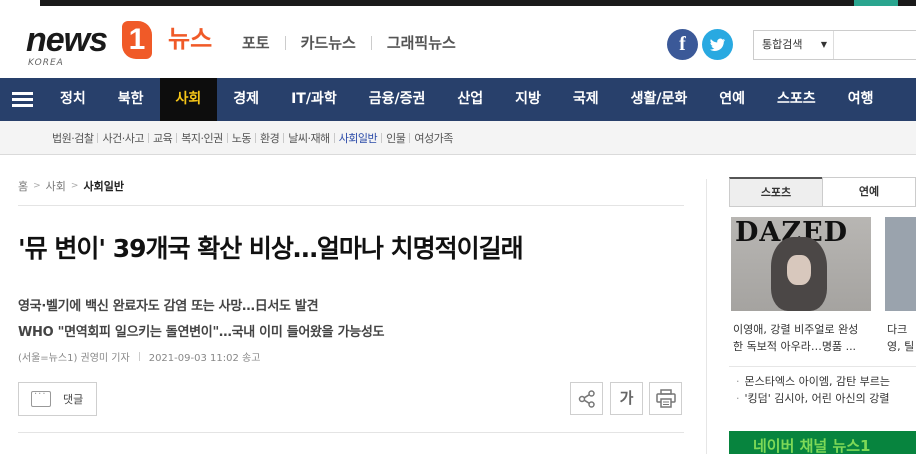  I want to click on facebook-icon: f, so click(682, 44).